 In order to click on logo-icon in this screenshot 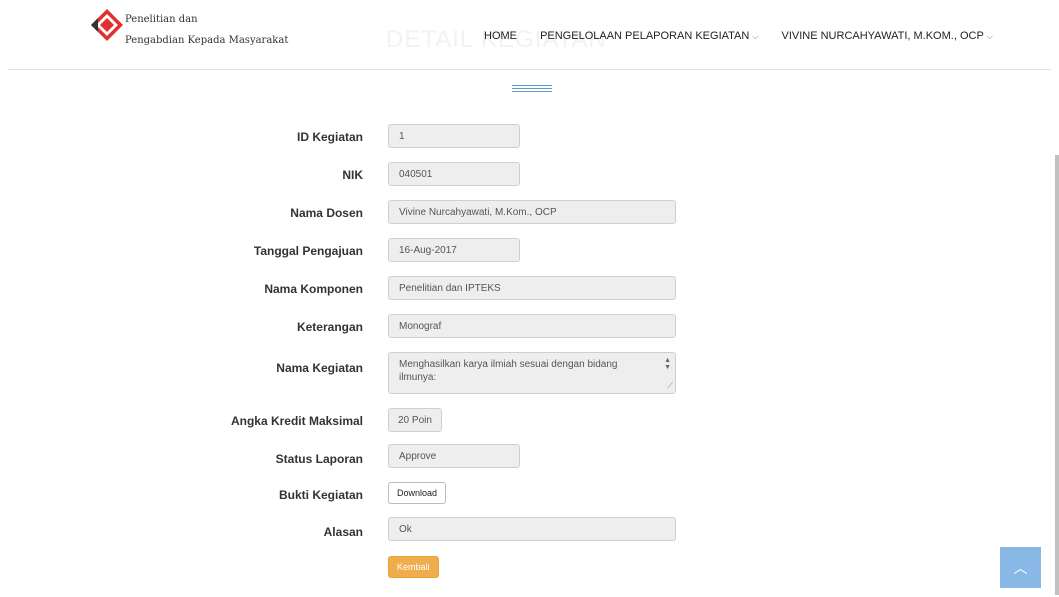, I will do `click(107, 25)`.